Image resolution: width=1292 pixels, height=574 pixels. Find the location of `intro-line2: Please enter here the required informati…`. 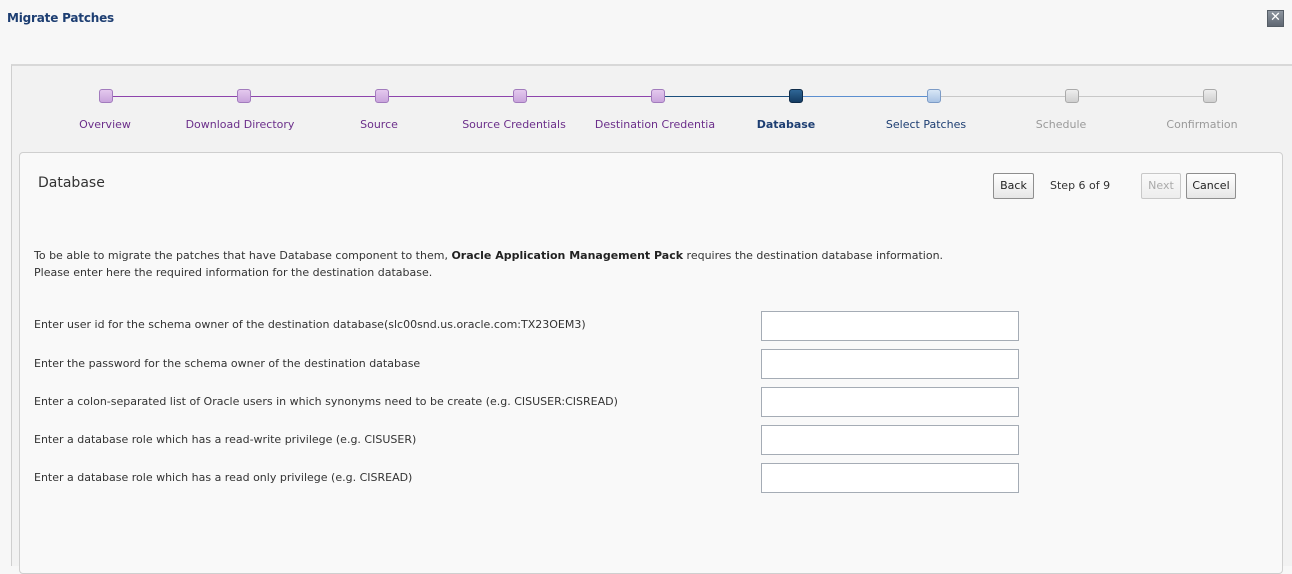

intro-line2: Please enter here the required informati… is located at coordinates (233, 272).